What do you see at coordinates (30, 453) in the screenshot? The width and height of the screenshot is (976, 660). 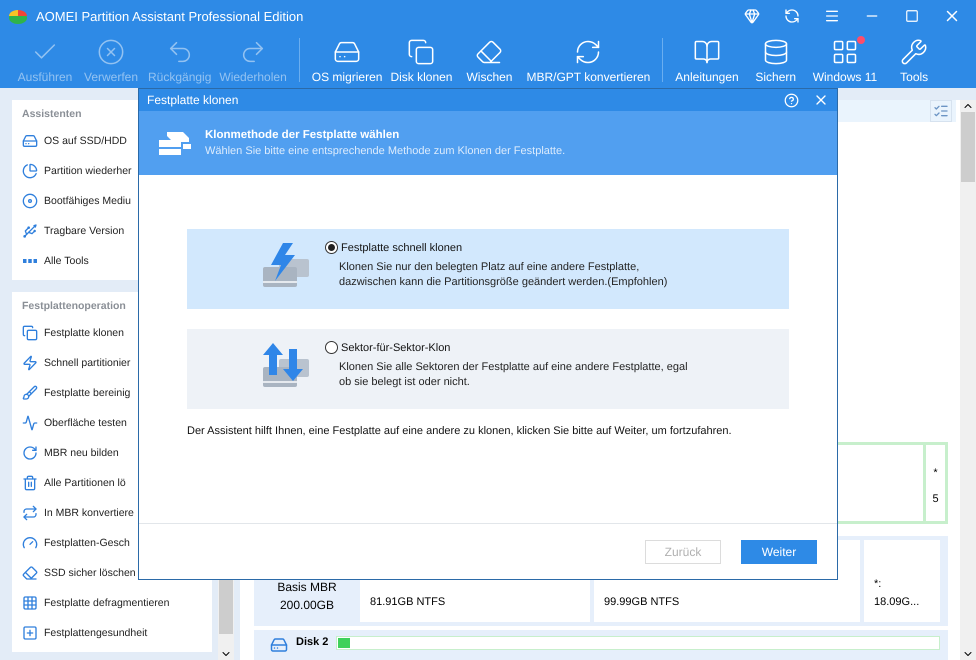 I see `rotate-icon` at bounding box center [30, 453].